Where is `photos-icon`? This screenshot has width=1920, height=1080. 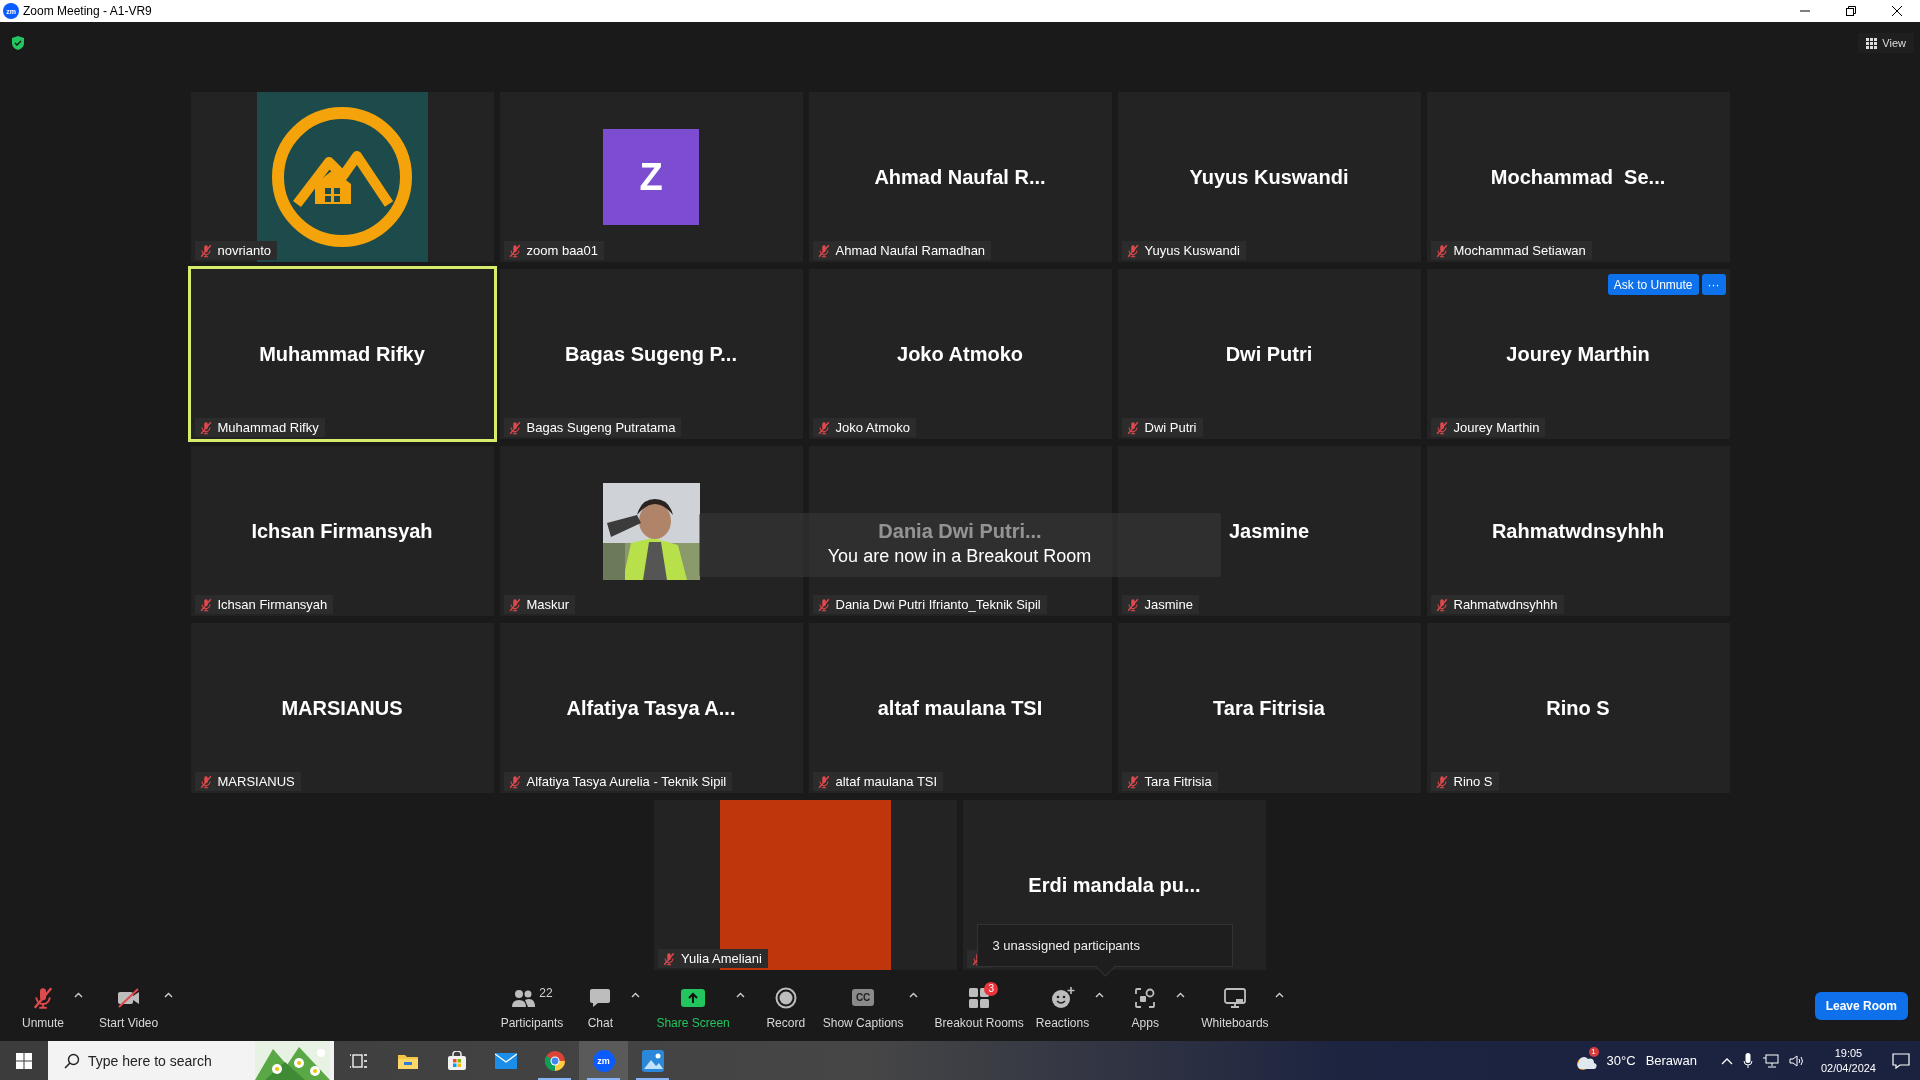 photos-icon is located at coordinates (652, 1060).